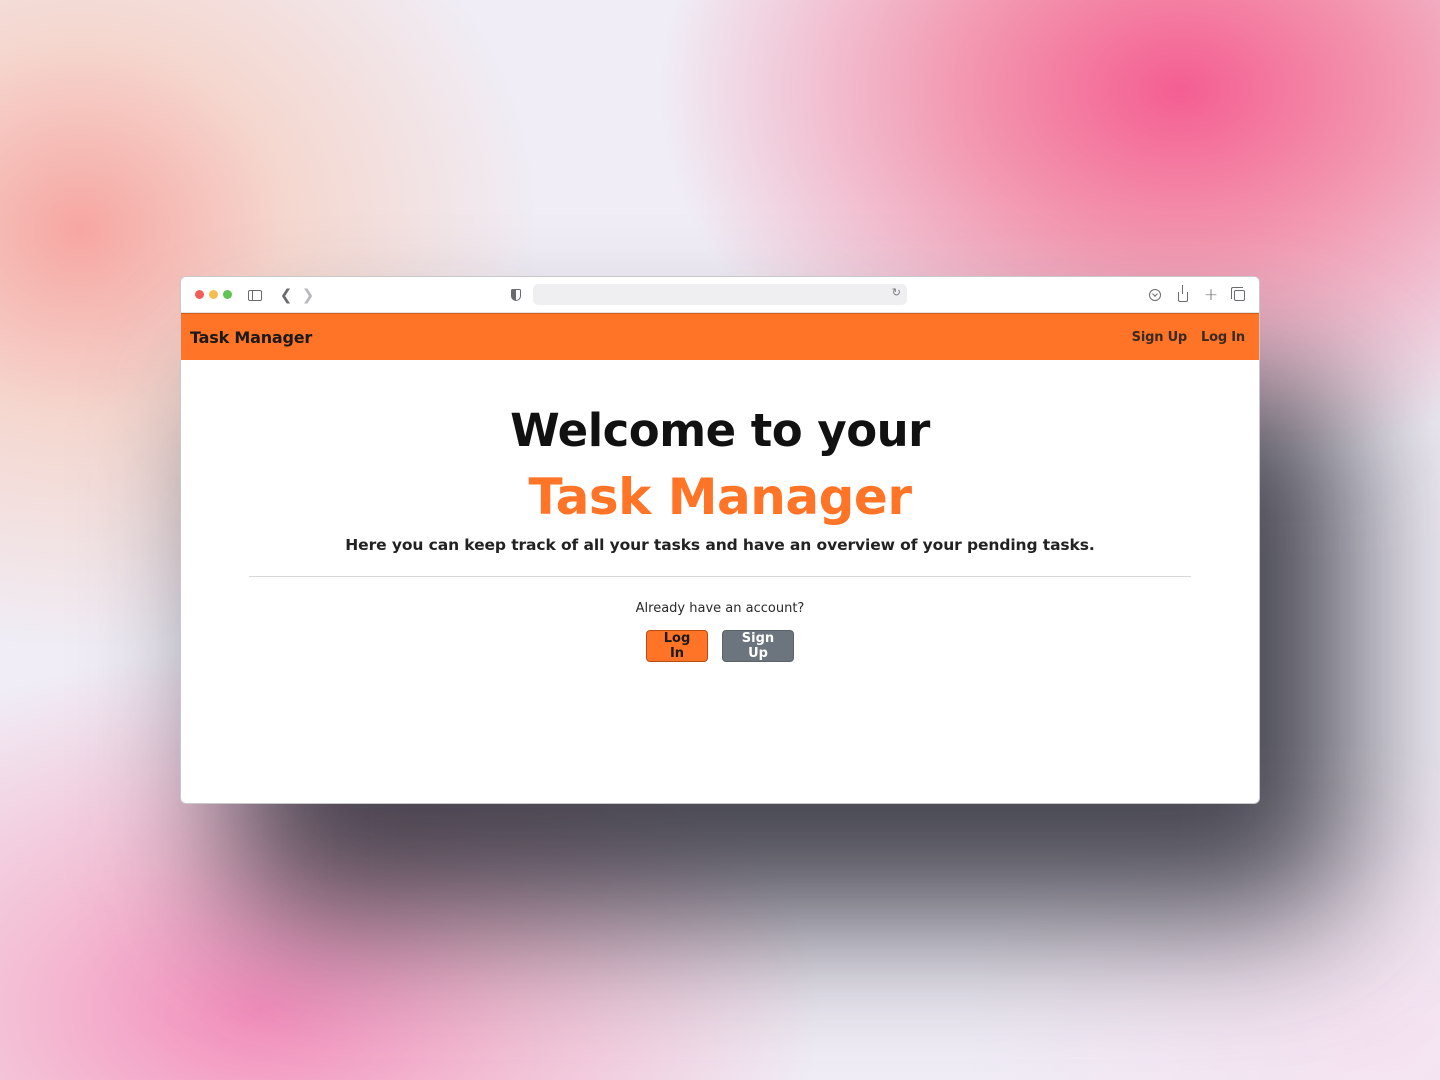  What do you see at coordinates (255, 295) in the screenshot?
I see `sidebar-icon` at bounding box center [255, 295].